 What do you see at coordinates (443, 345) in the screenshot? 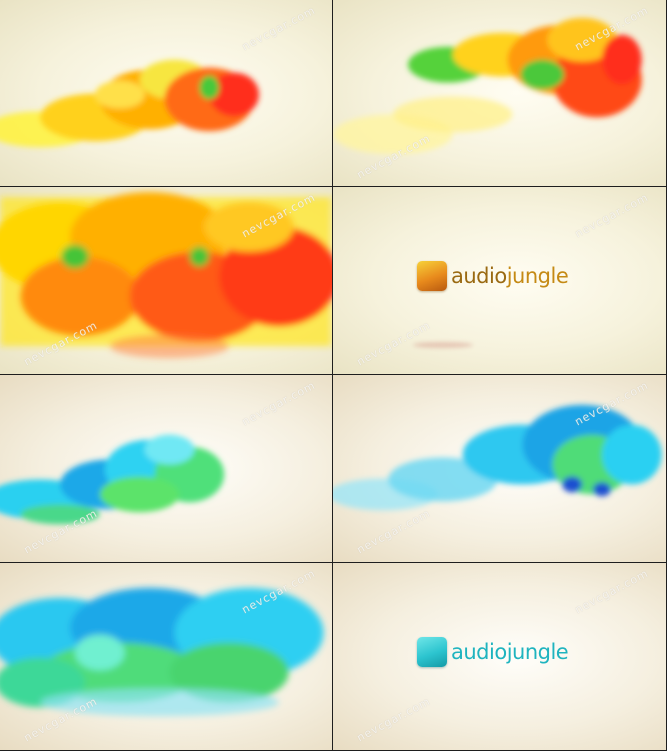
I see `logo-reflection` at bounding box center [443, 345].